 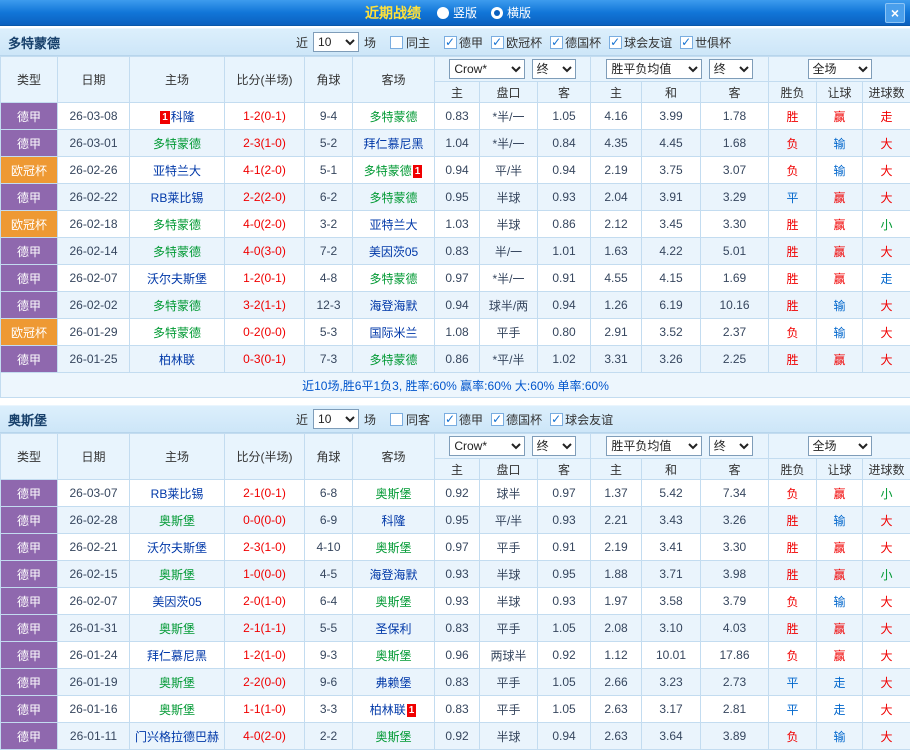 I want to click on europe-away-odds: 4.03, so click(x=735, y=628).